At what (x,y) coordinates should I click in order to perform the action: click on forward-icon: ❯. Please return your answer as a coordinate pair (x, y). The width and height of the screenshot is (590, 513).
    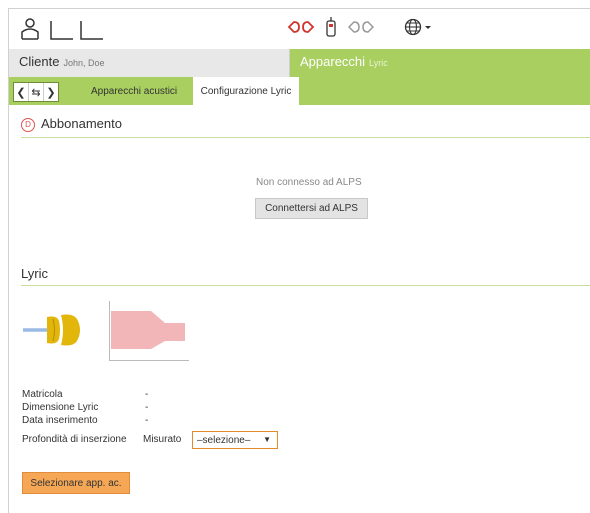
    Looking at the image, I should click on (51, 92).